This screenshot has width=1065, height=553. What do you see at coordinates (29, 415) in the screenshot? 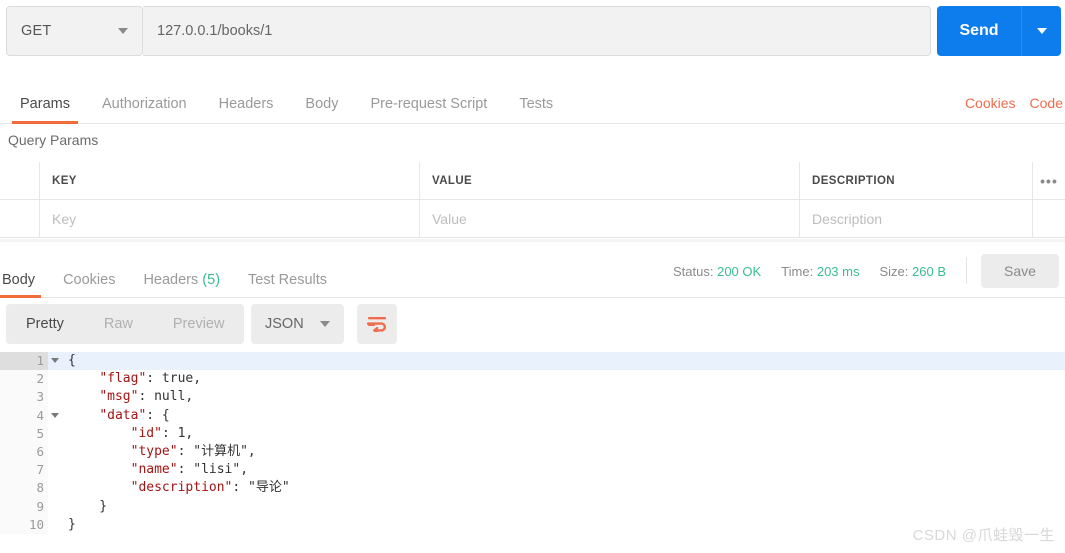
I see `line-number: 4` at bounding box center [29, 415].